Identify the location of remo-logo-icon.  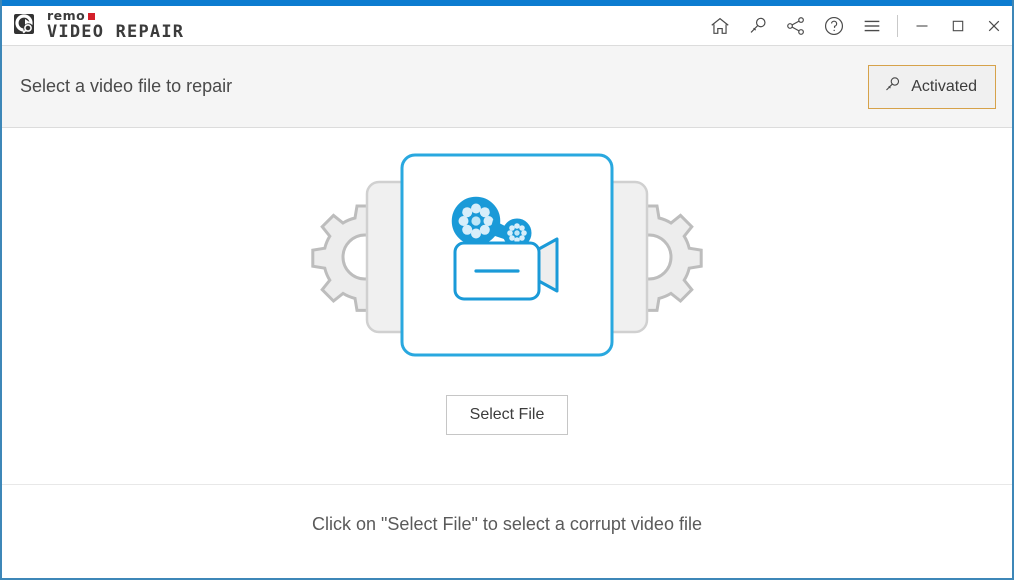
(26, 26).